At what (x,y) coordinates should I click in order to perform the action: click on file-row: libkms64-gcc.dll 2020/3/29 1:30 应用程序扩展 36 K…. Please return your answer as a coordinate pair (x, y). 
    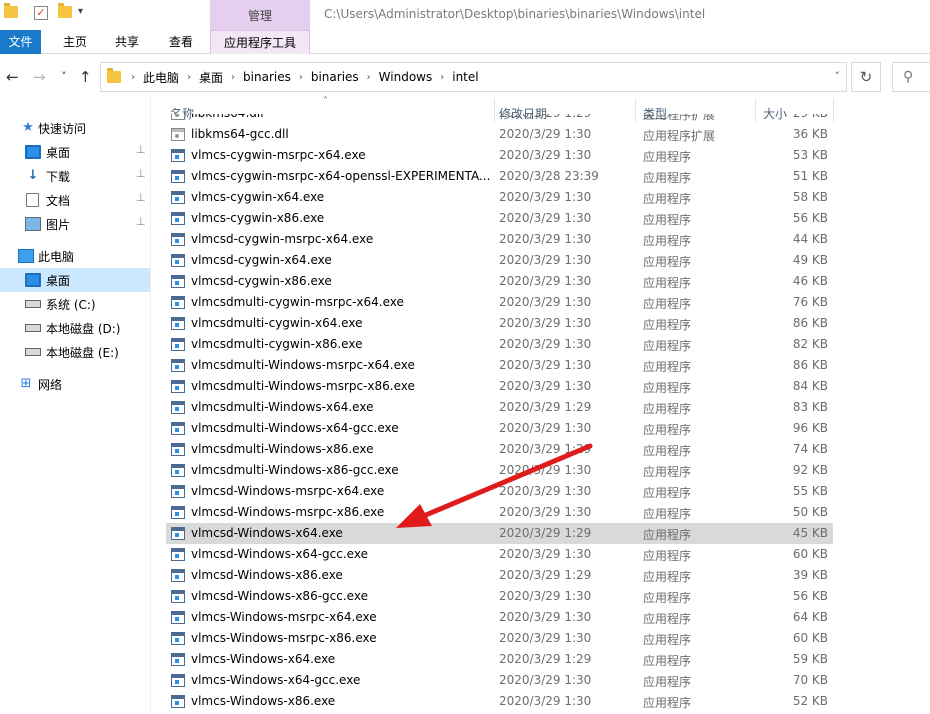
    Looking at the image, I should click on (499, 134).